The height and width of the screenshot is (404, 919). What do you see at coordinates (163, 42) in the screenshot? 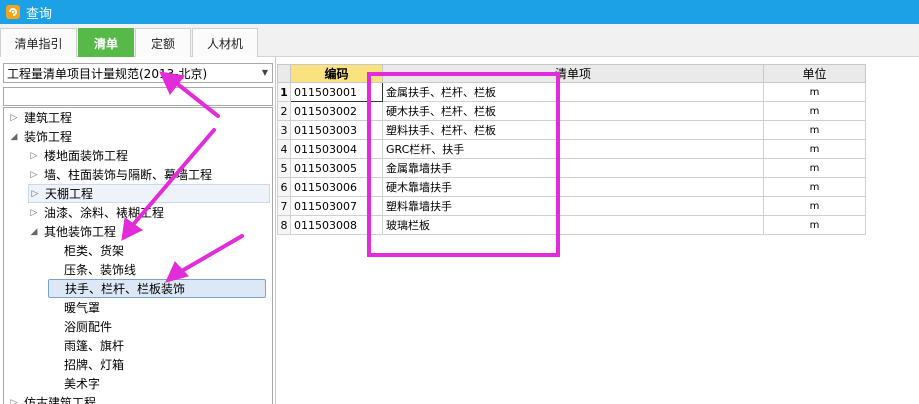
I see `tab-quota: 定额` at bounding box center [163, 42].